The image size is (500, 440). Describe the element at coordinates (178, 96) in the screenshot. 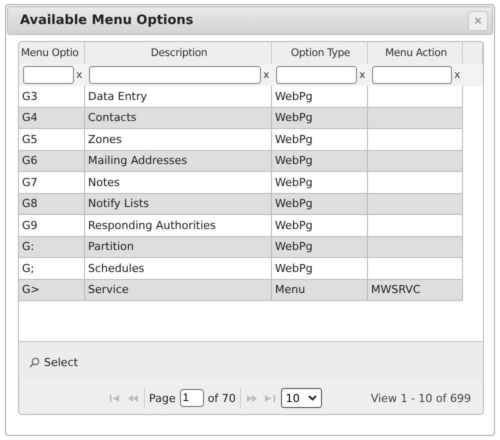

I see `table-cell: Data Entry` at that location.